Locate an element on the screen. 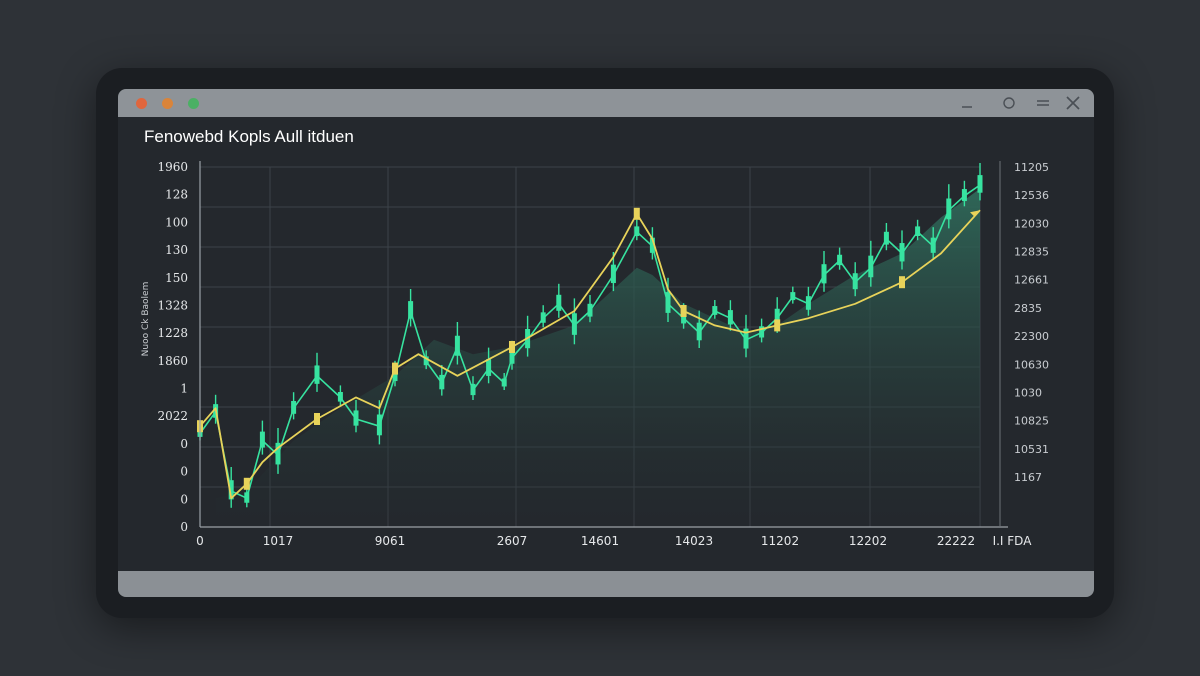  right-tick-label-1: 12536 is located at coordinates (1031, 195).